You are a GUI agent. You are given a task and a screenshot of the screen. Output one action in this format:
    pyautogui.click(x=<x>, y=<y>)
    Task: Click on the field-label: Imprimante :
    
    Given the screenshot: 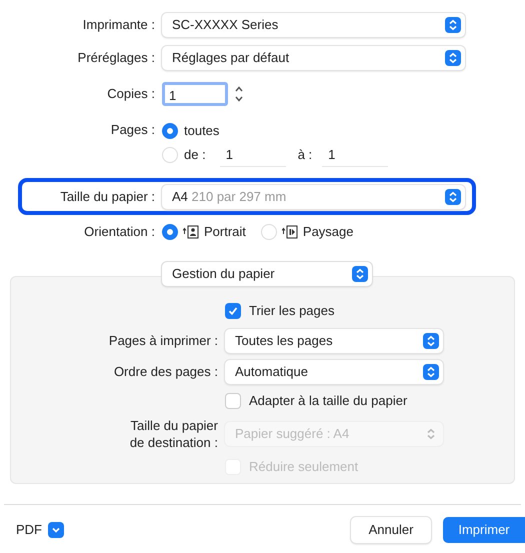 What is the action you would take?
    pyautogui.click(x=118, y=25)
    